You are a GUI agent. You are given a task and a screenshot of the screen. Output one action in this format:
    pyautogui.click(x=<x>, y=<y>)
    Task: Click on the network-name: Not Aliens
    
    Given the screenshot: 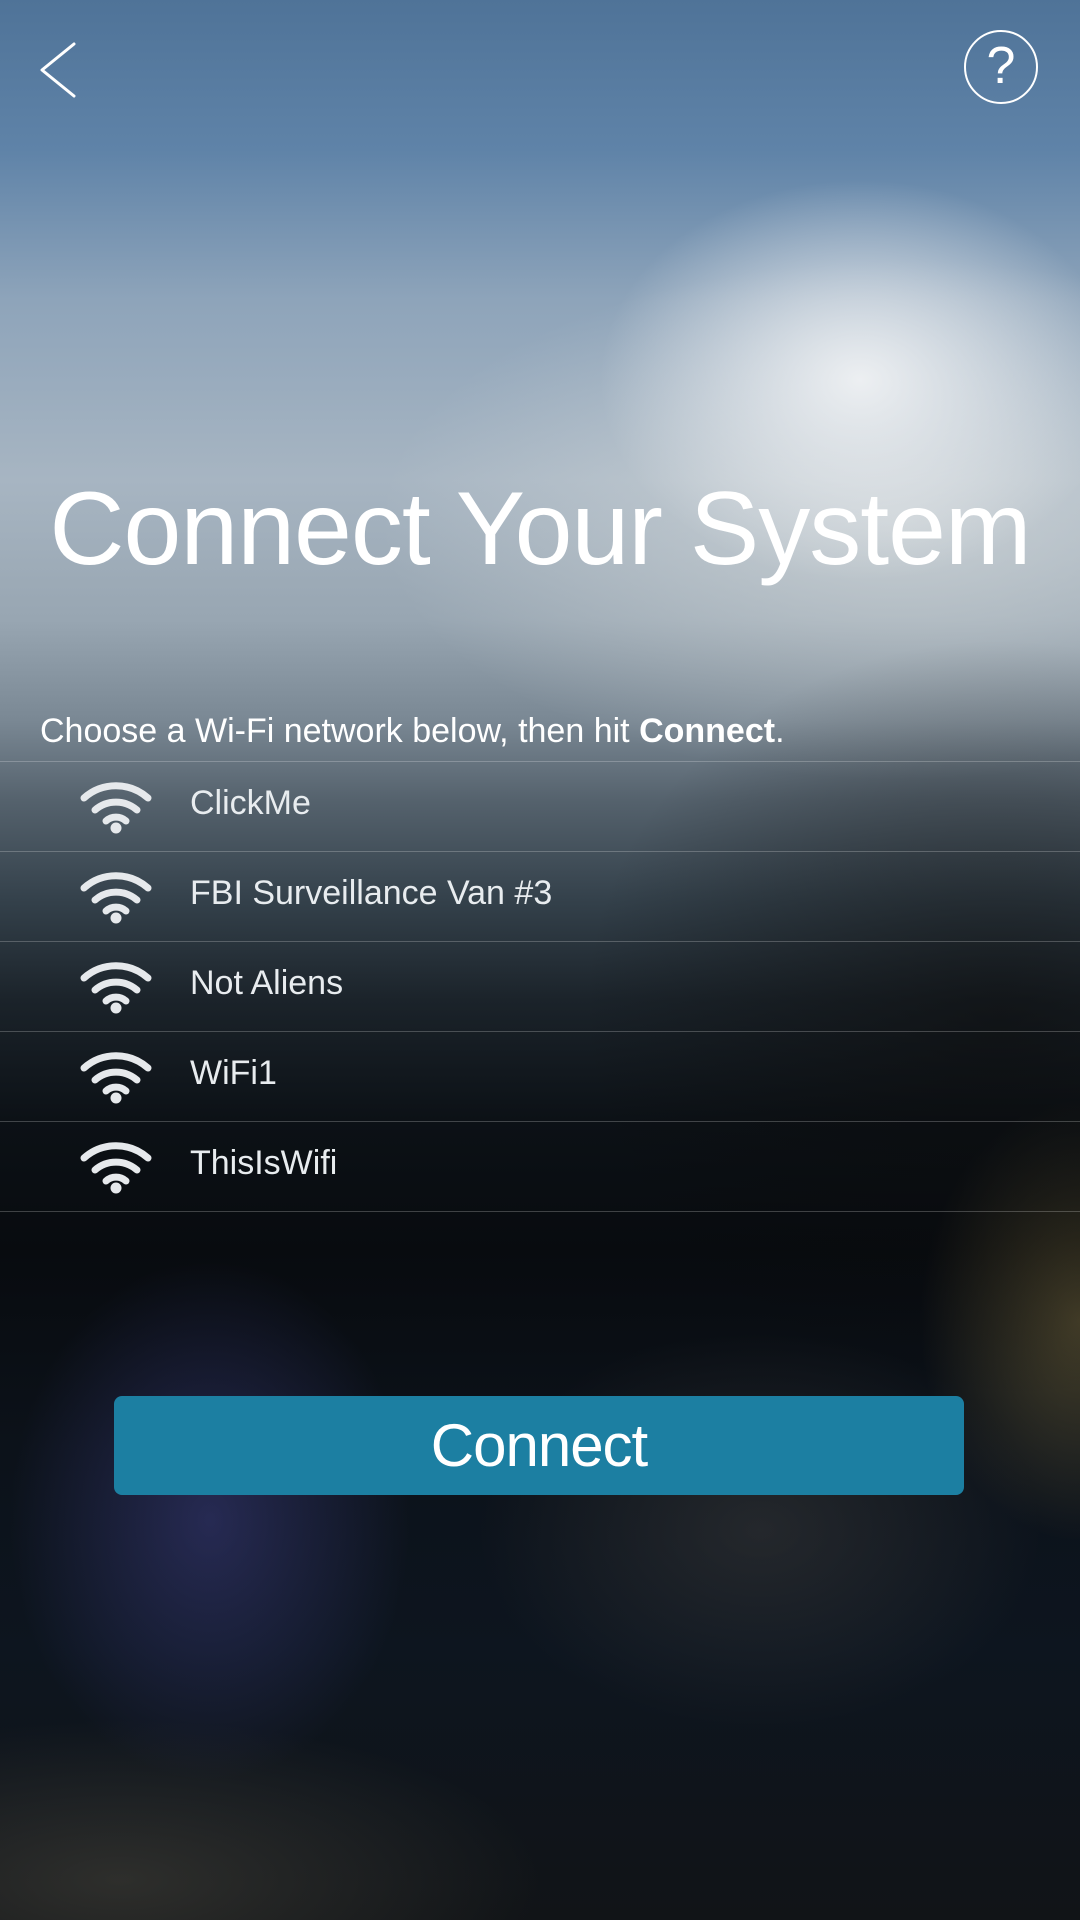 What is the action you would take?
    pyautogui.click(x=267, y=983)
    